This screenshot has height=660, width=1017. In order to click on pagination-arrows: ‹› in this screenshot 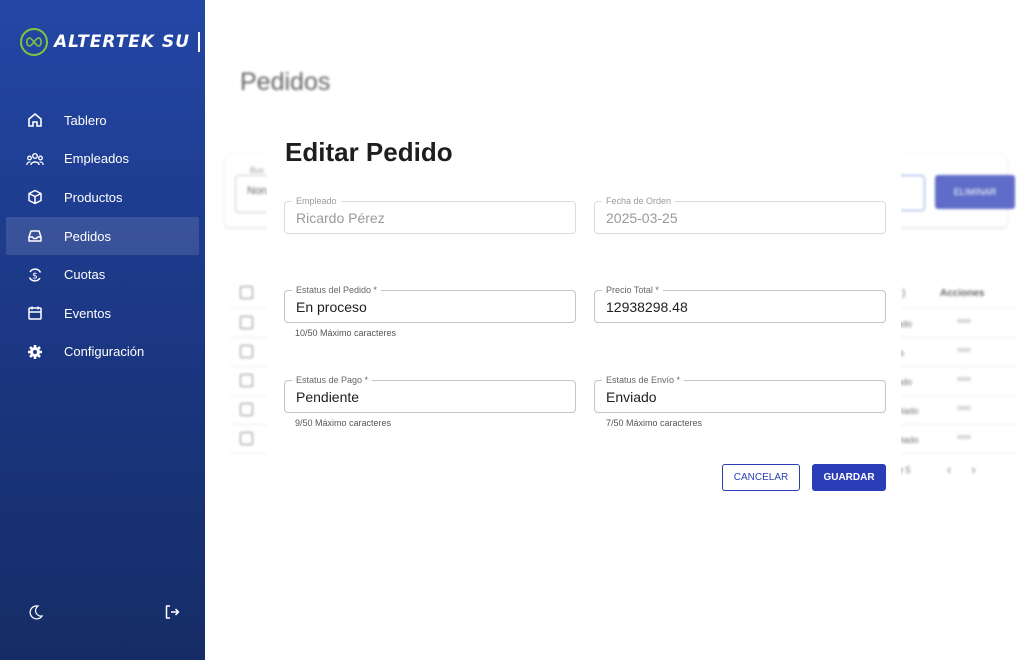, I will do `click(971, 469)`.